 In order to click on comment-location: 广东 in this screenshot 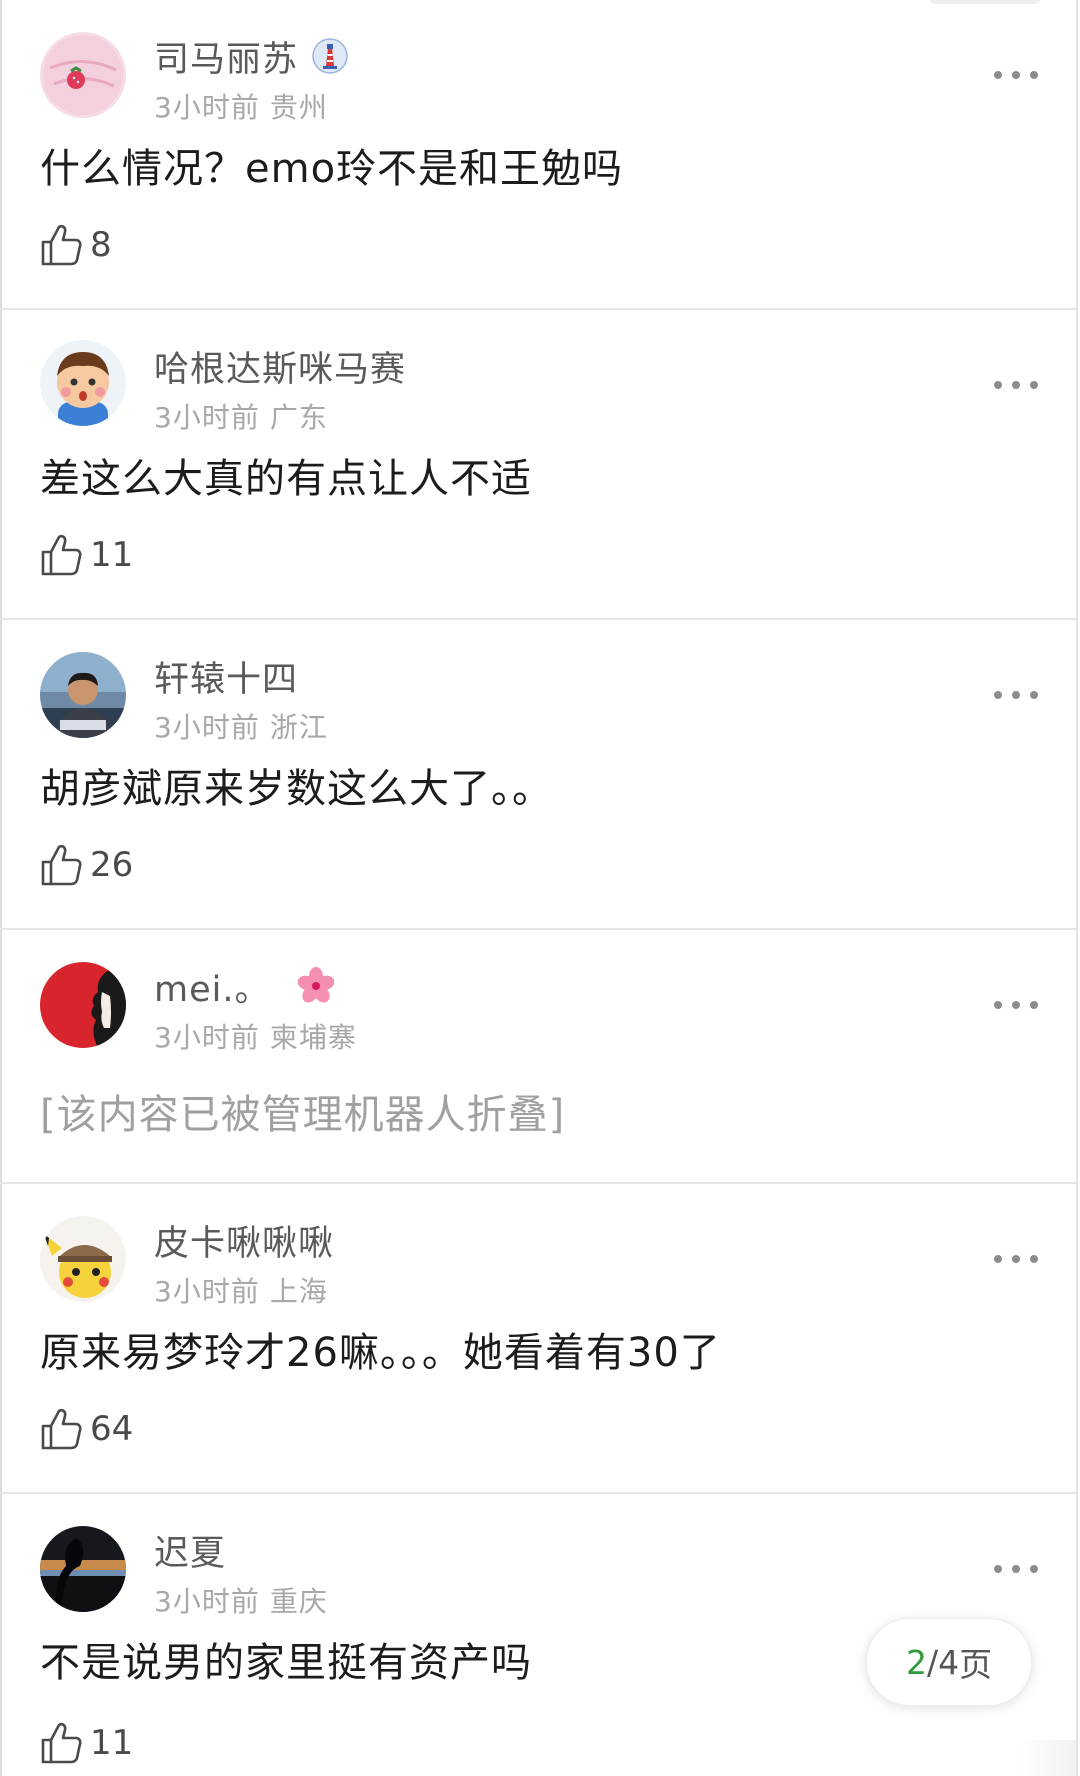, I will do `click(298, 417)`.